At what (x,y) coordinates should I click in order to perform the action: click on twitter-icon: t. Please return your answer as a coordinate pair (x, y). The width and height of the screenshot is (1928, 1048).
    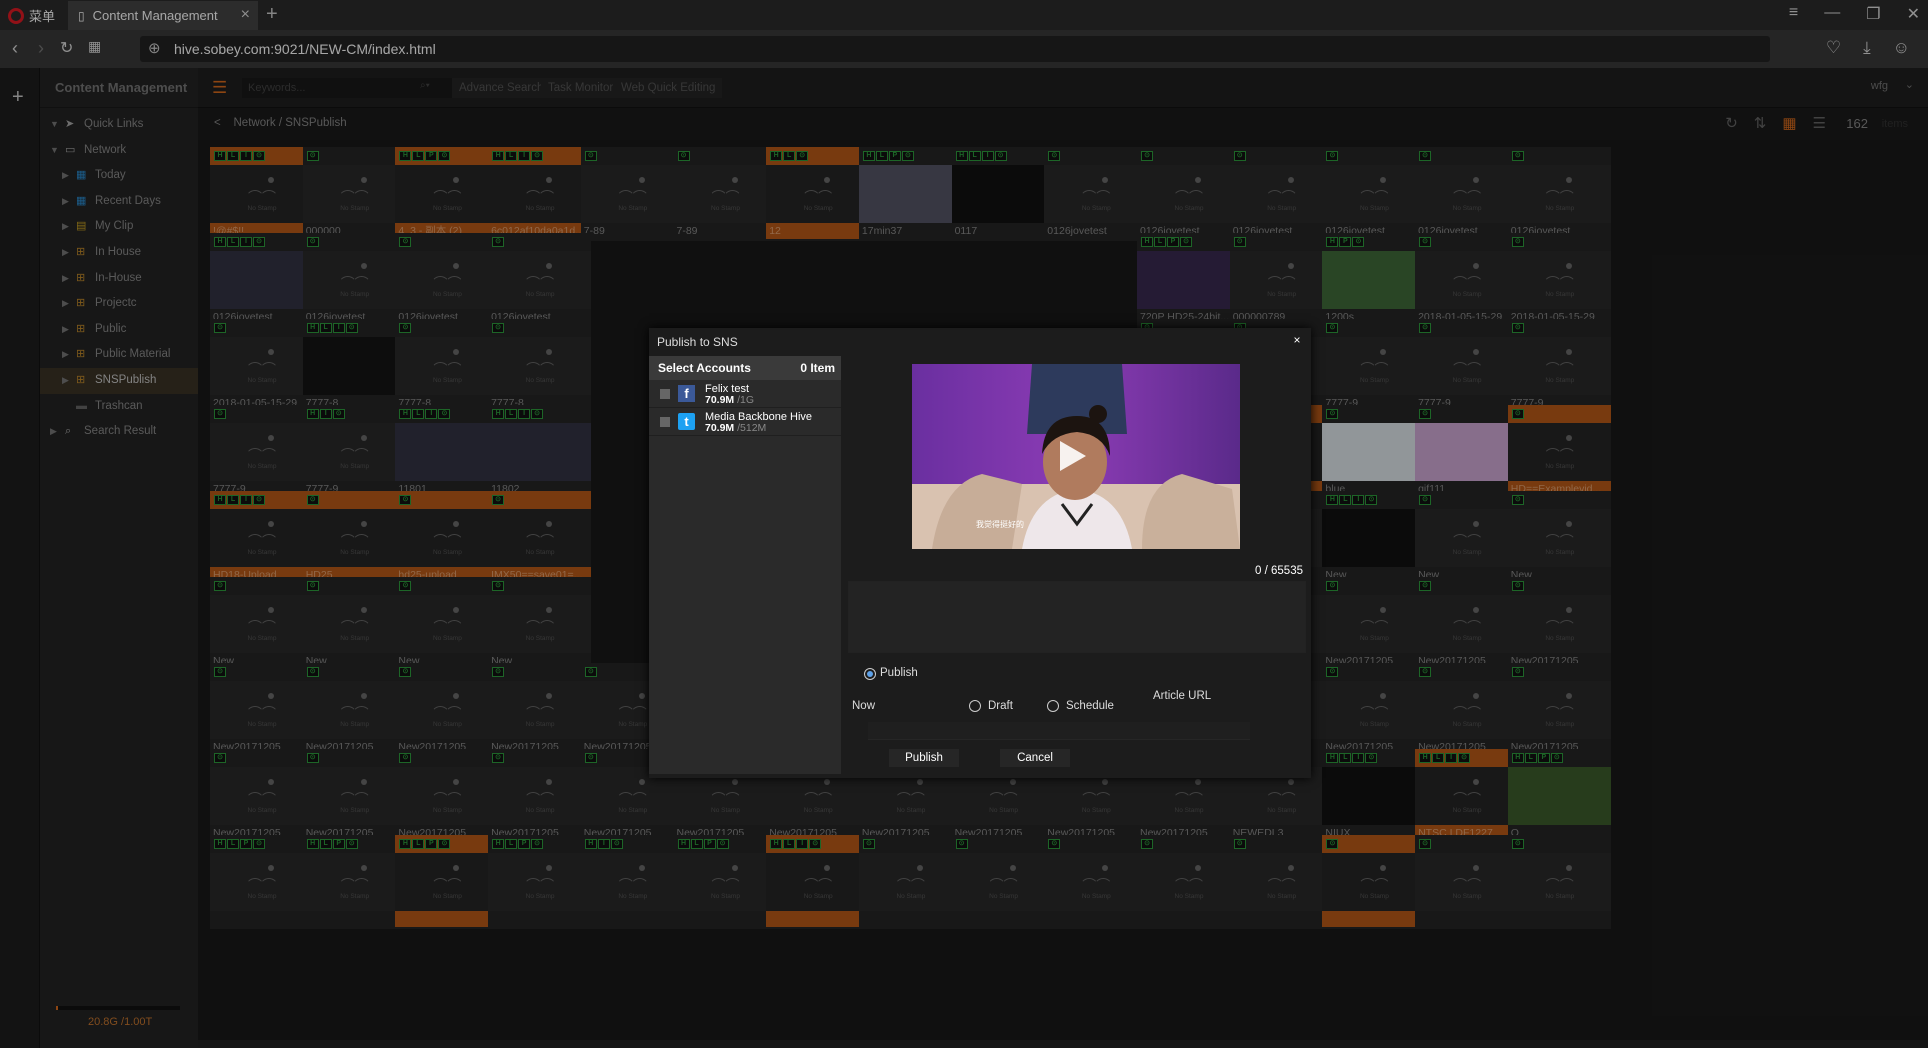
    Looking at the image, I should click on (686, 421).